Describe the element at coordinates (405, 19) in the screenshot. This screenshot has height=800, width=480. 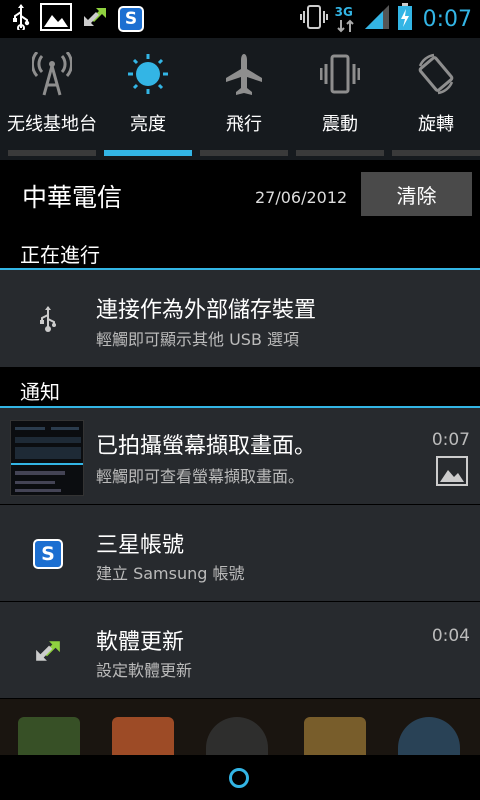
I see `battery-charging-icon` at that location.